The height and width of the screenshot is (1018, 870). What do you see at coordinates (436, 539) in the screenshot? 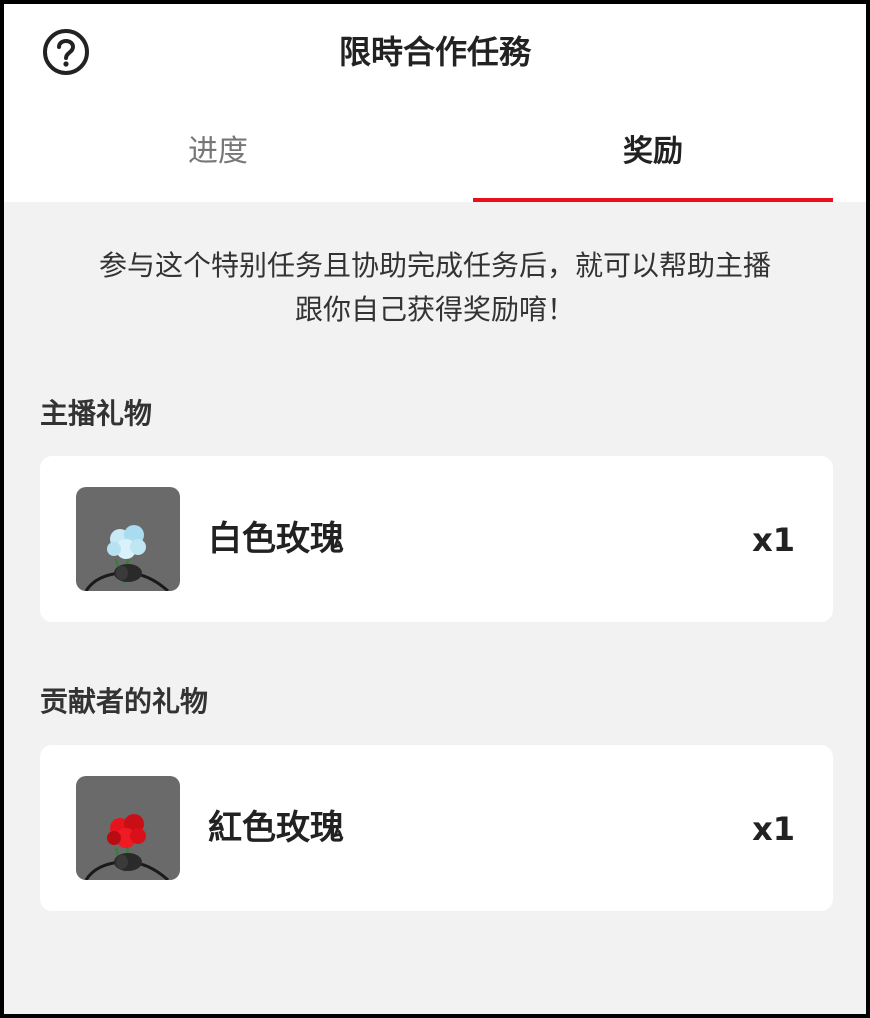
I see `gift-card-streamer: 白色玫瑰 x1` at bounding box center [436, 539].